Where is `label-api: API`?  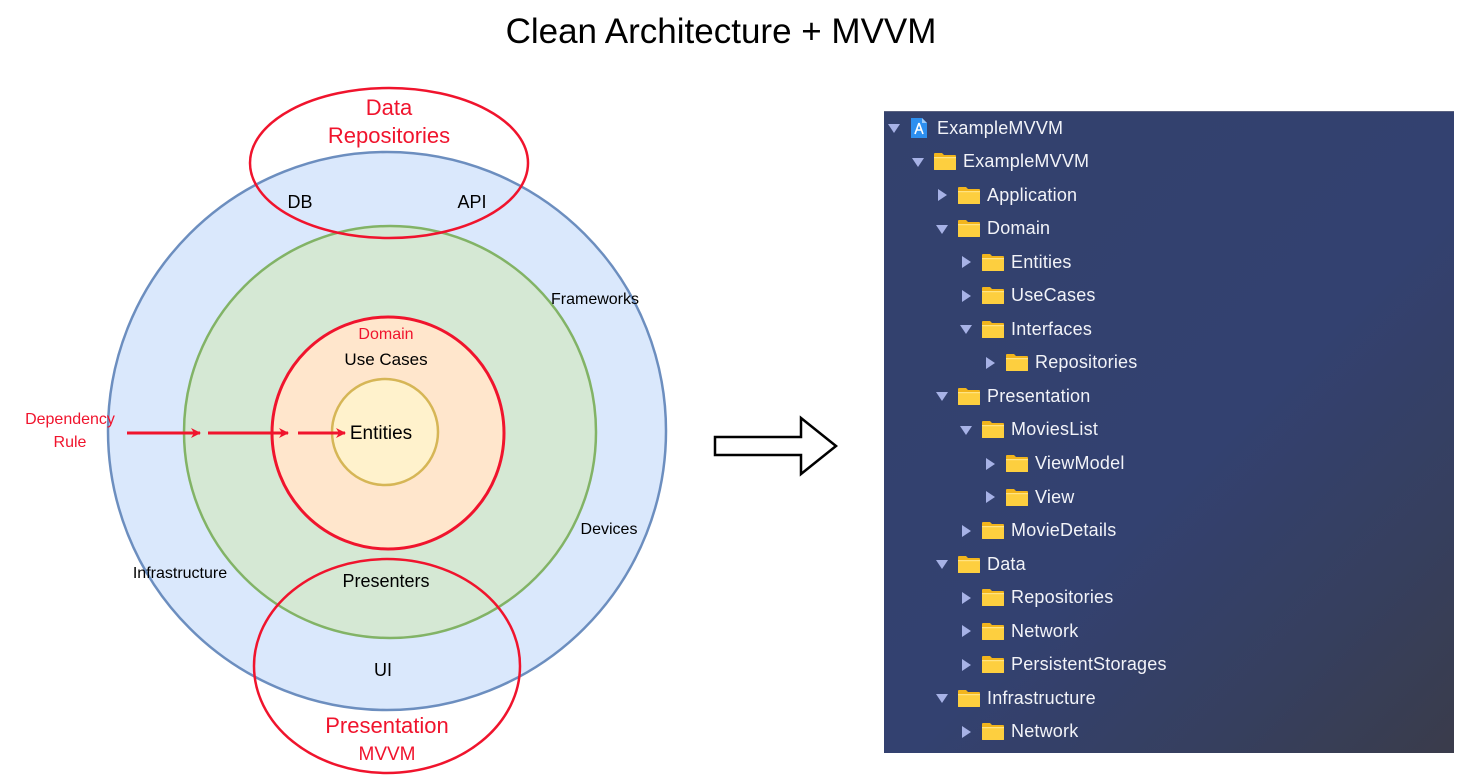
label-api: API is located at coordinates (471, 202).